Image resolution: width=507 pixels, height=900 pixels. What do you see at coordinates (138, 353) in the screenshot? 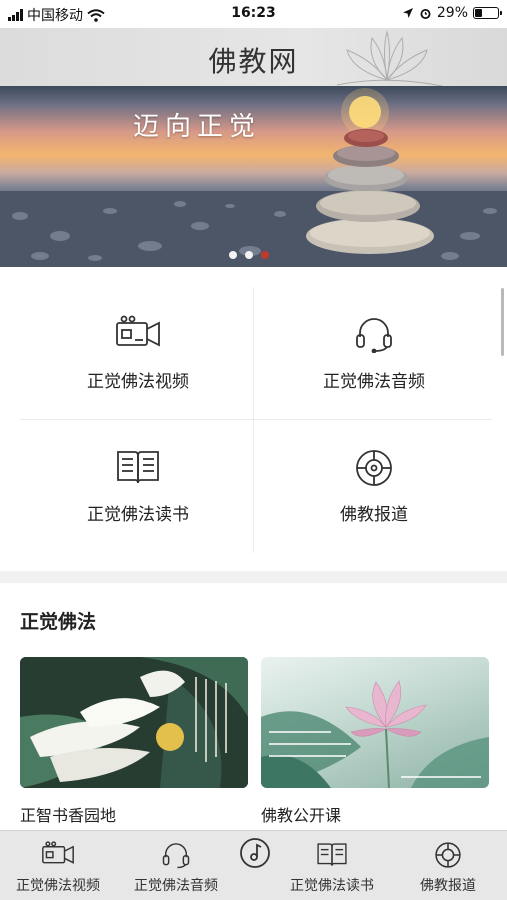
I see `grid-item-video: 正觉佛法视频` at bounding box center [138, 353].